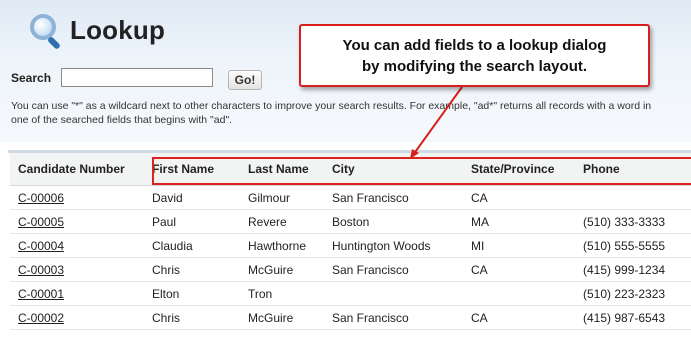 Image resolution: width=691 pixels, height=345 pixels. Describe the element at coordinates (41, 246) in the screenshot. I see `candidate-number-link: C-00004` at that location.